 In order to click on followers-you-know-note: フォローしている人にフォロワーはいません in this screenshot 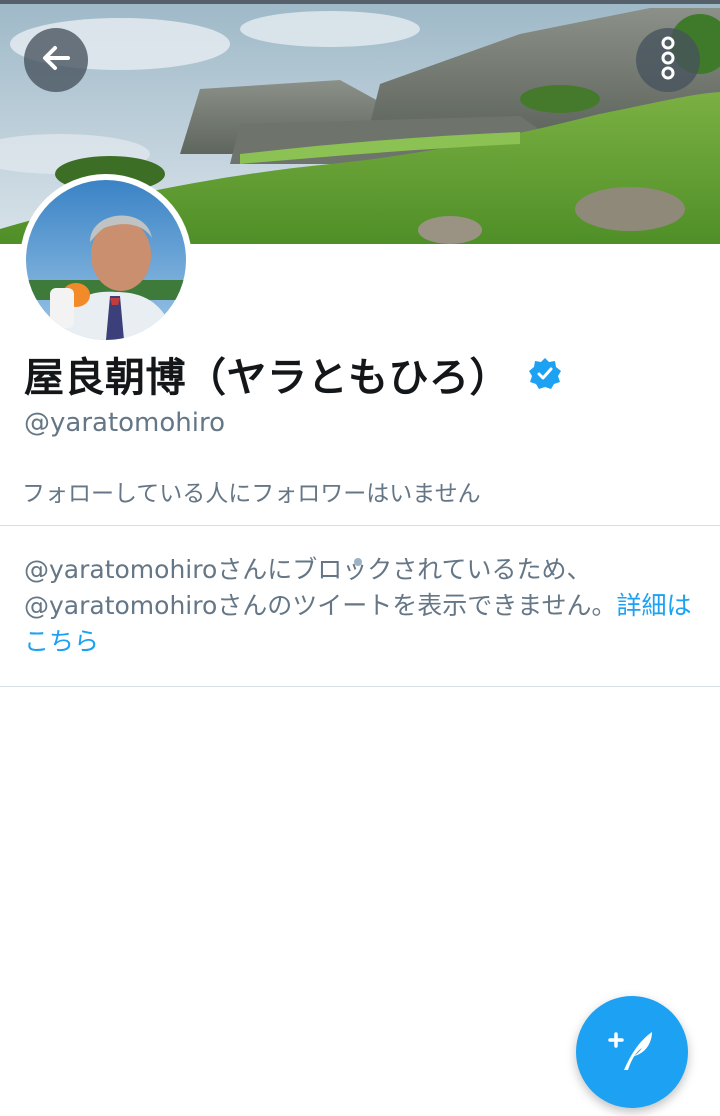, I will do `click(251, 494)`.